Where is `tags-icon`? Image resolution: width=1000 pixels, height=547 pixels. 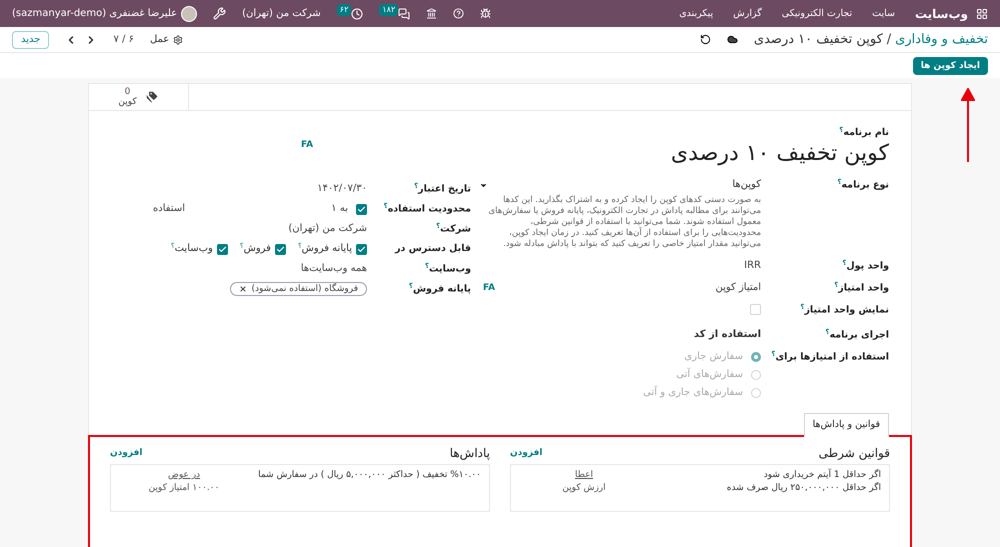 tags-icon is located at coordinates (151, 97).